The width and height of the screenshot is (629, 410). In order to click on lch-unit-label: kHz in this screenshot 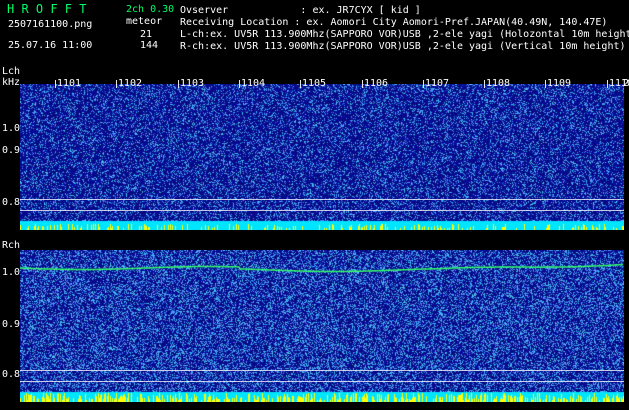, I will do `click(11, 82)`.